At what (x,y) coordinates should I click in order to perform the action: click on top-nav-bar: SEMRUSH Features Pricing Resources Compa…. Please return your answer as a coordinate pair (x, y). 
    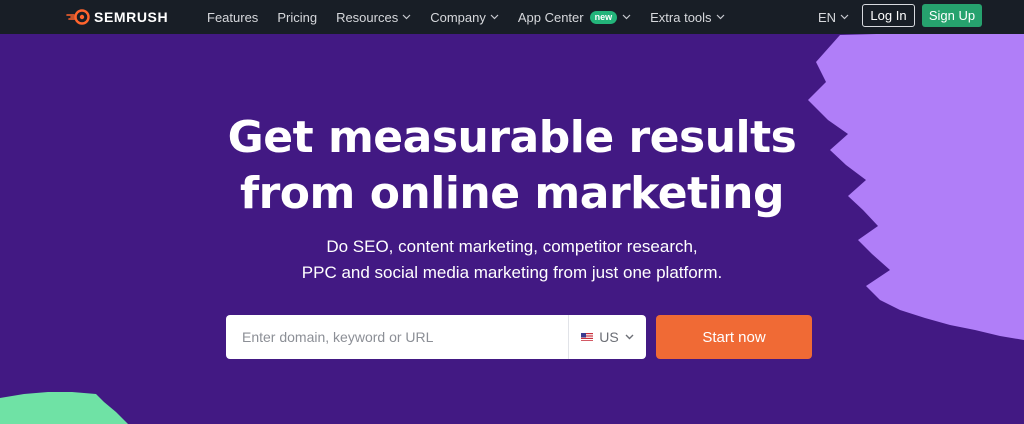
    Looking at the image, I should click on (512, 17).